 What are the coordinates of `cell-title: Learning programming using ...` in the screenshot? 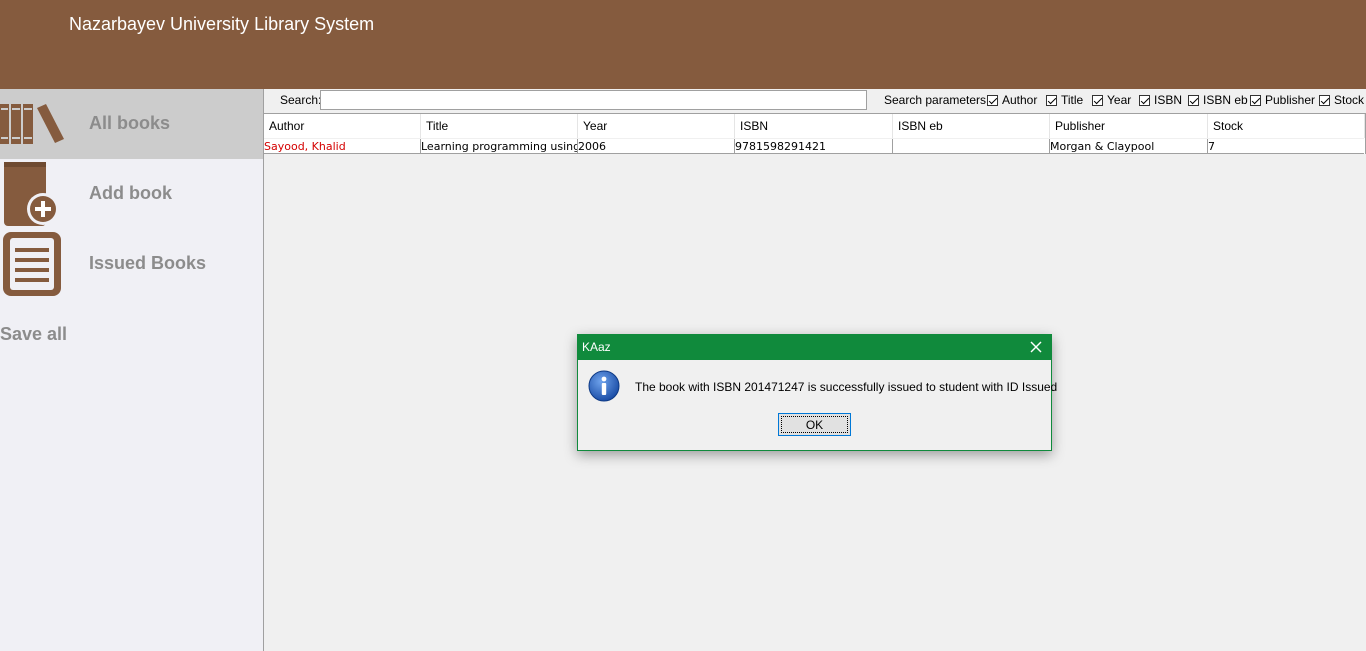 It's located at (499, 146).